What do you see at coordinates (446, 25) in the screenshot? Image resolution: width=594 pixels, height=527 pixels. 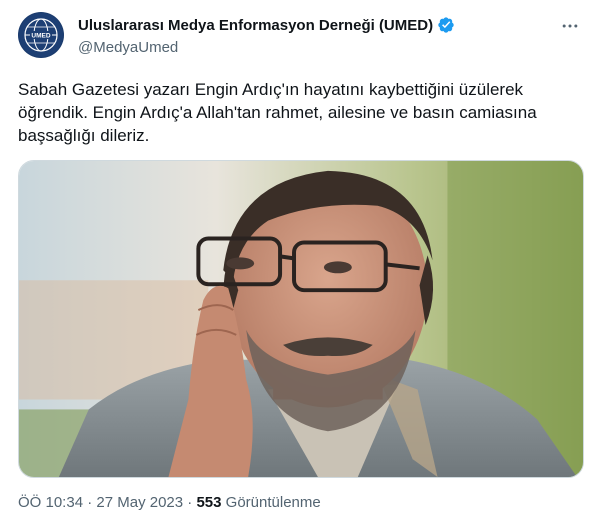 I see `verified-badge-icon` at bounding box center [446, 25].